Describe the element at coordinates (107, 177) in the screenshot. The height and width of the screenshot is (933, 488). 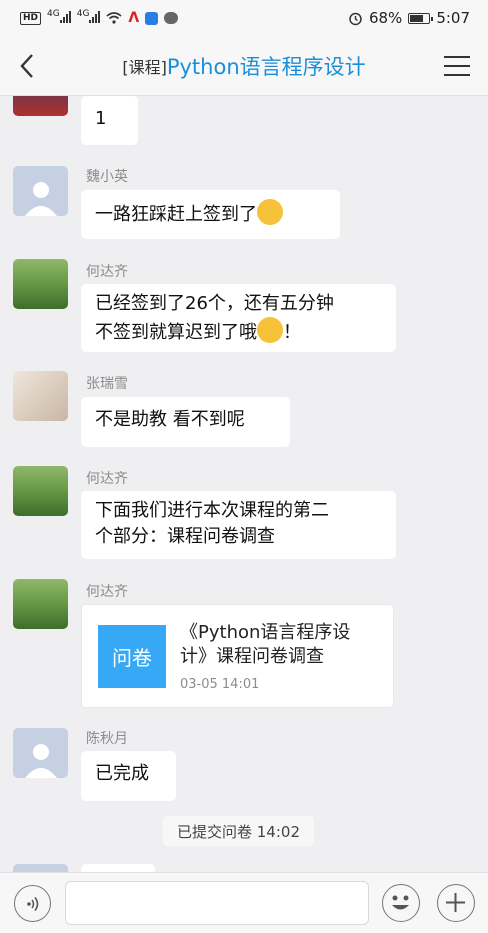
I see `sender-name: 魏小英` at that location.